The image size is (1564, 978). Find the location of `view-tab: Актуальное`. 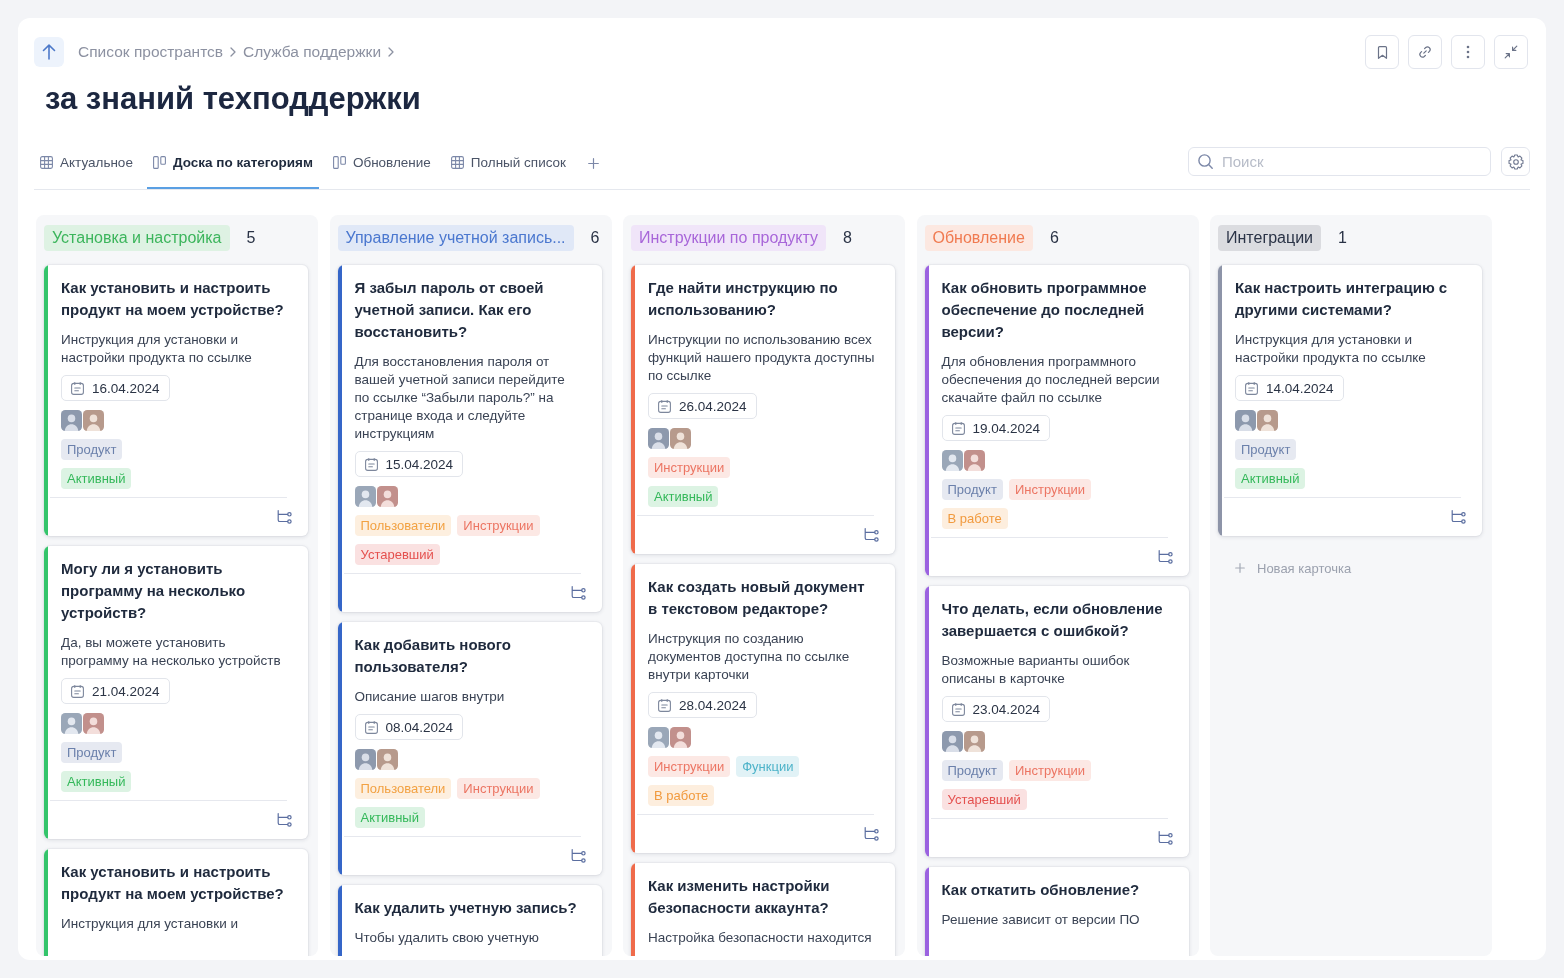

view-tab: Актуальное is located at coordinates (86, 167).